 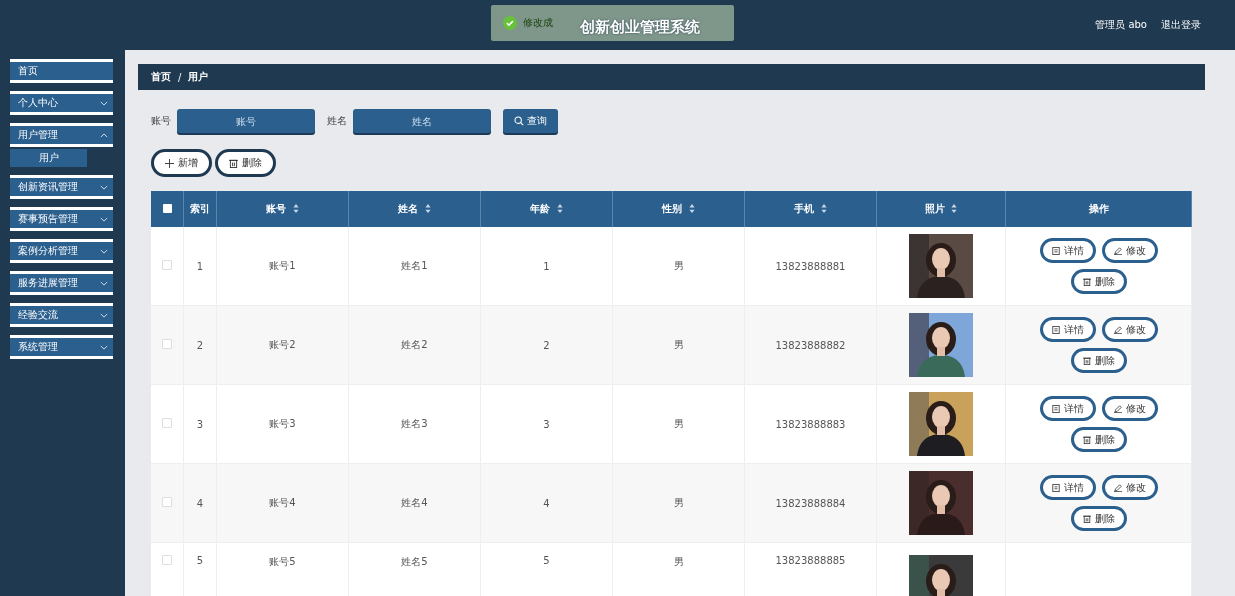 What do you see at coordinates (414, 502) in the screenshot?
I see `table-cell: 姓名4` at bounding box center [414, 502].